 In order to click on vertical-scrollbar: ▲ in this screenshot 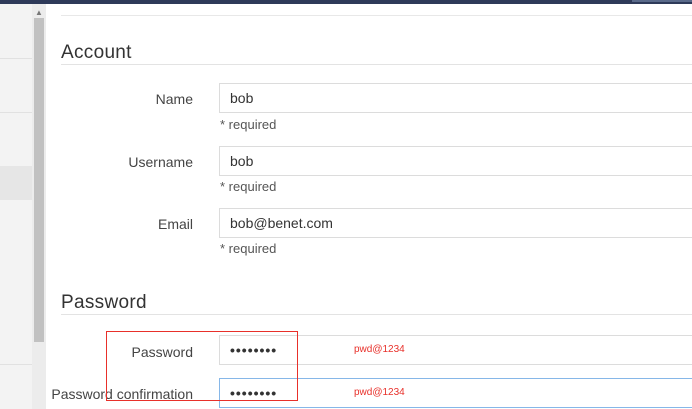, I will do `click(39, 206)`.